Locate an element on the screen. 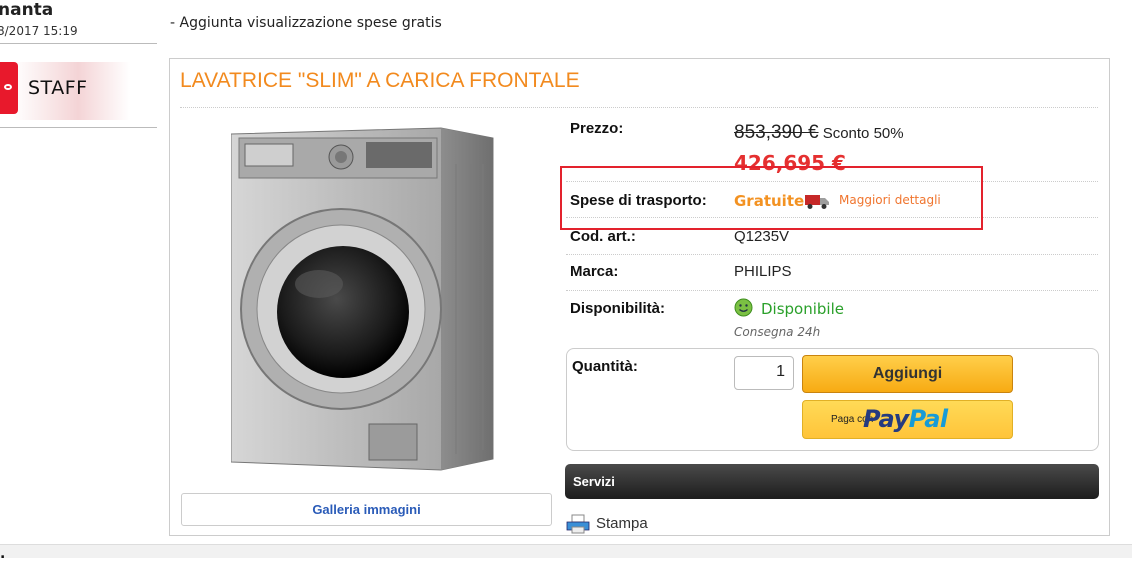 This screenshot has width=1132, height=562. bottom-bar is located at coordinates (566, 551).